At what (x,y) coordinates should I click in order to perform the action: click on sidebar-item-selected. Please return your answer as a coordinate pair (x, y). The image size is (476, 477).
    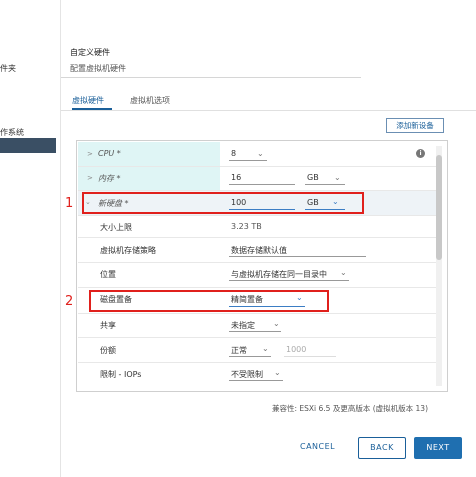
    Looking at the image, I should click on (28, 145).